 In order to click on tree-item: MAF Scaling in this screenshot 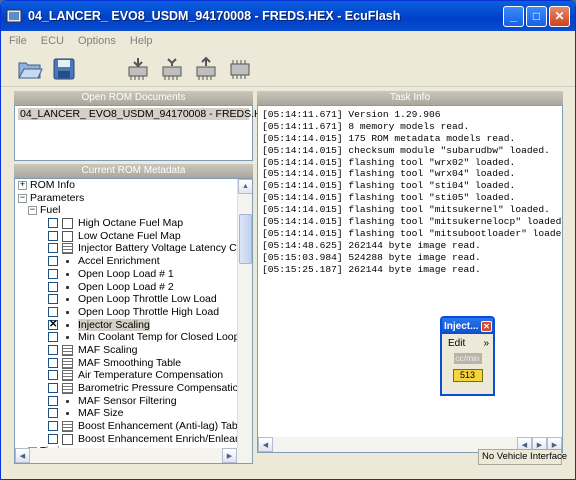, I will do `click(133, 350)`.